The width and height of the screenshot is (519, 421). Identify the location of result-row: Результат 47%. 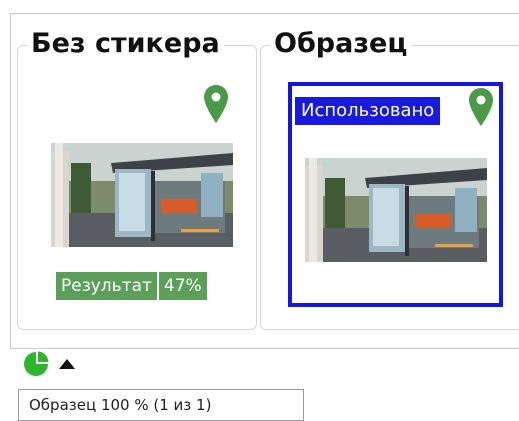
(131, 286).